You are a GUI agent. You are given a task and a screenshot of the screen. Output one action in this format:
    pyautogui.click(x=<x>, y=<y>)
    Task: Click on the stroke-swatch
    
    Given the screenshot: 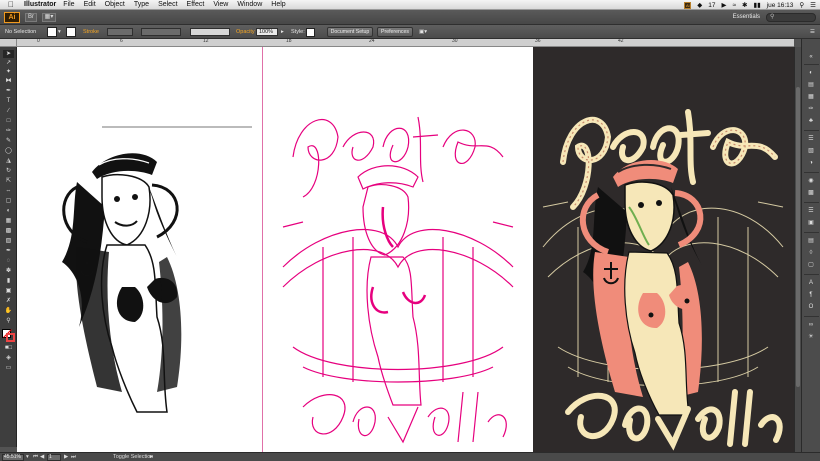 What is the action you would take?
    pyautogui.click(x=10, y=337)
    